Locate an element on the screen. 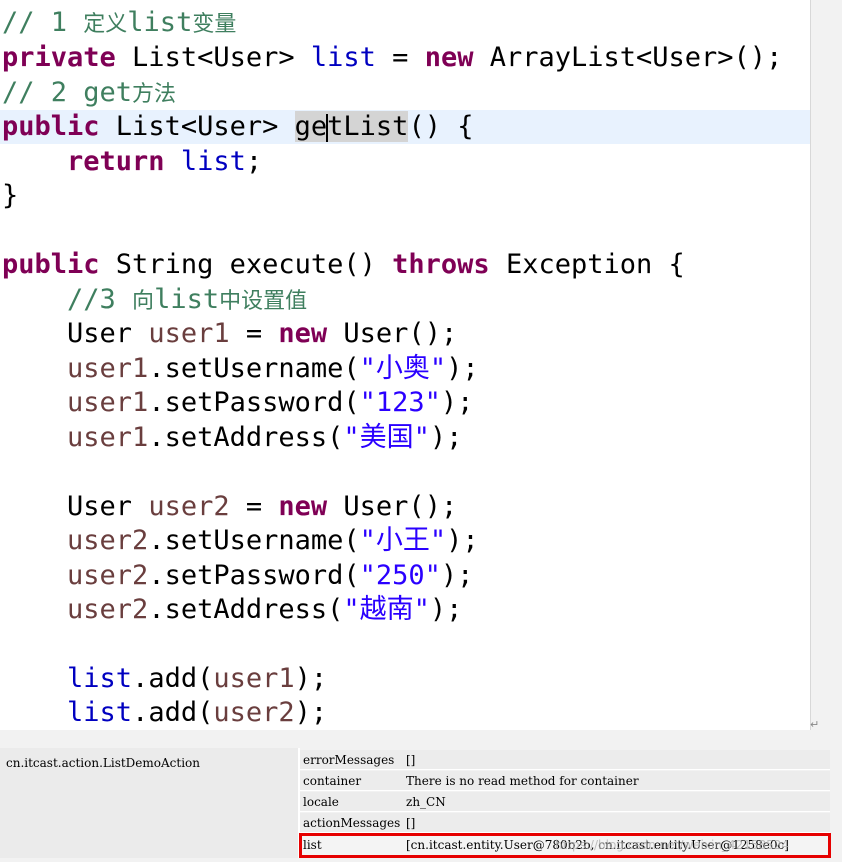 This screenshot has height=862, width=842. string-literal: "小奥" is located at coordinates (403, 368).